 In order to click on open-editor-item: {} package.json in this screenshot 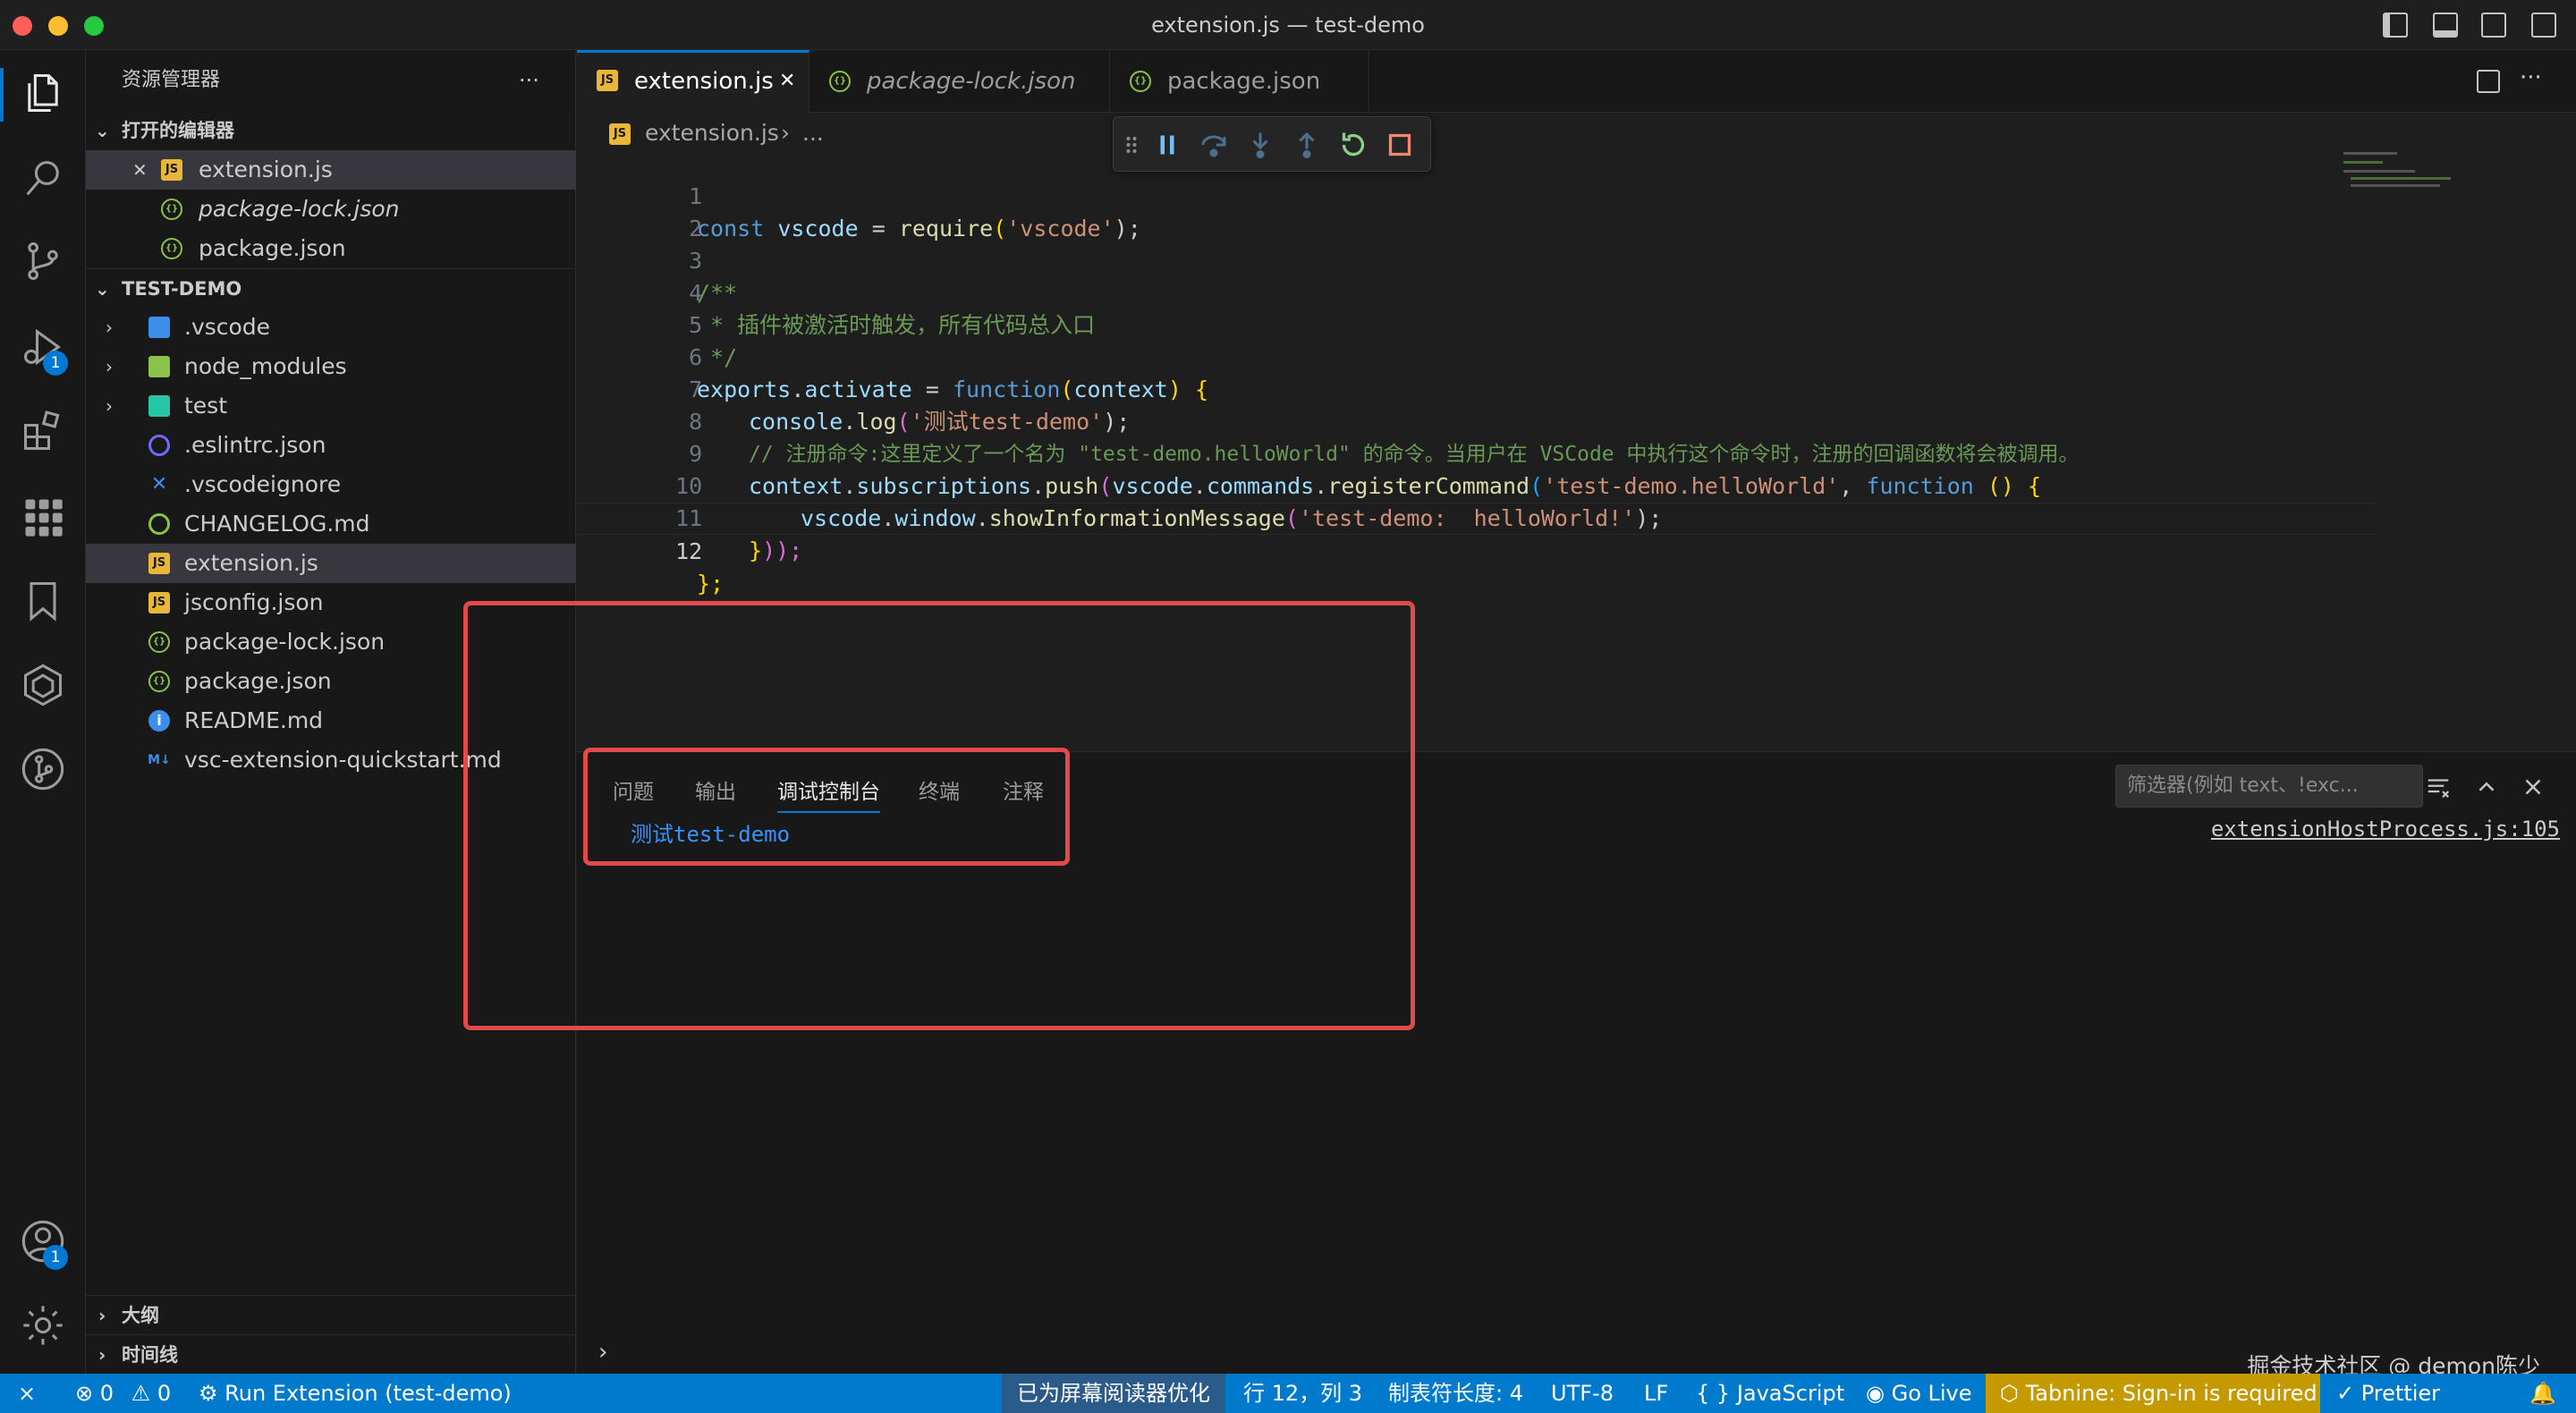, I will do `click(331, 248)`.